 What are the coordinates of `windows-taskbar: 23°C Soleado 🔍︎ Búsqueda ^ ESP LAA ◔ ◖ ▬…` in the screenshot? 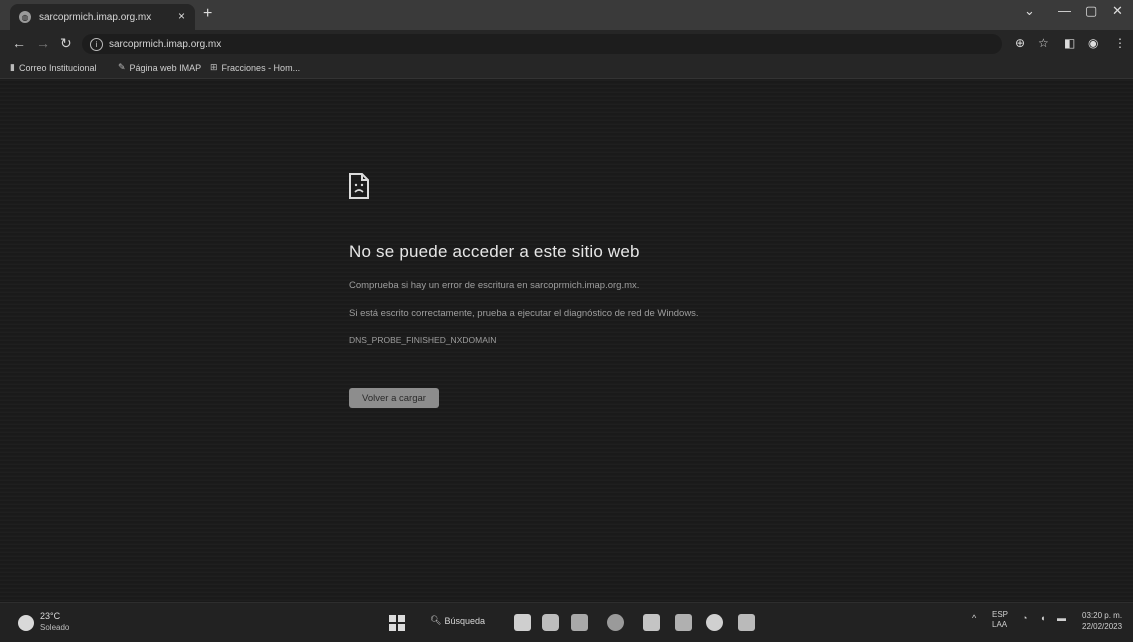 It's located at (566, 622).